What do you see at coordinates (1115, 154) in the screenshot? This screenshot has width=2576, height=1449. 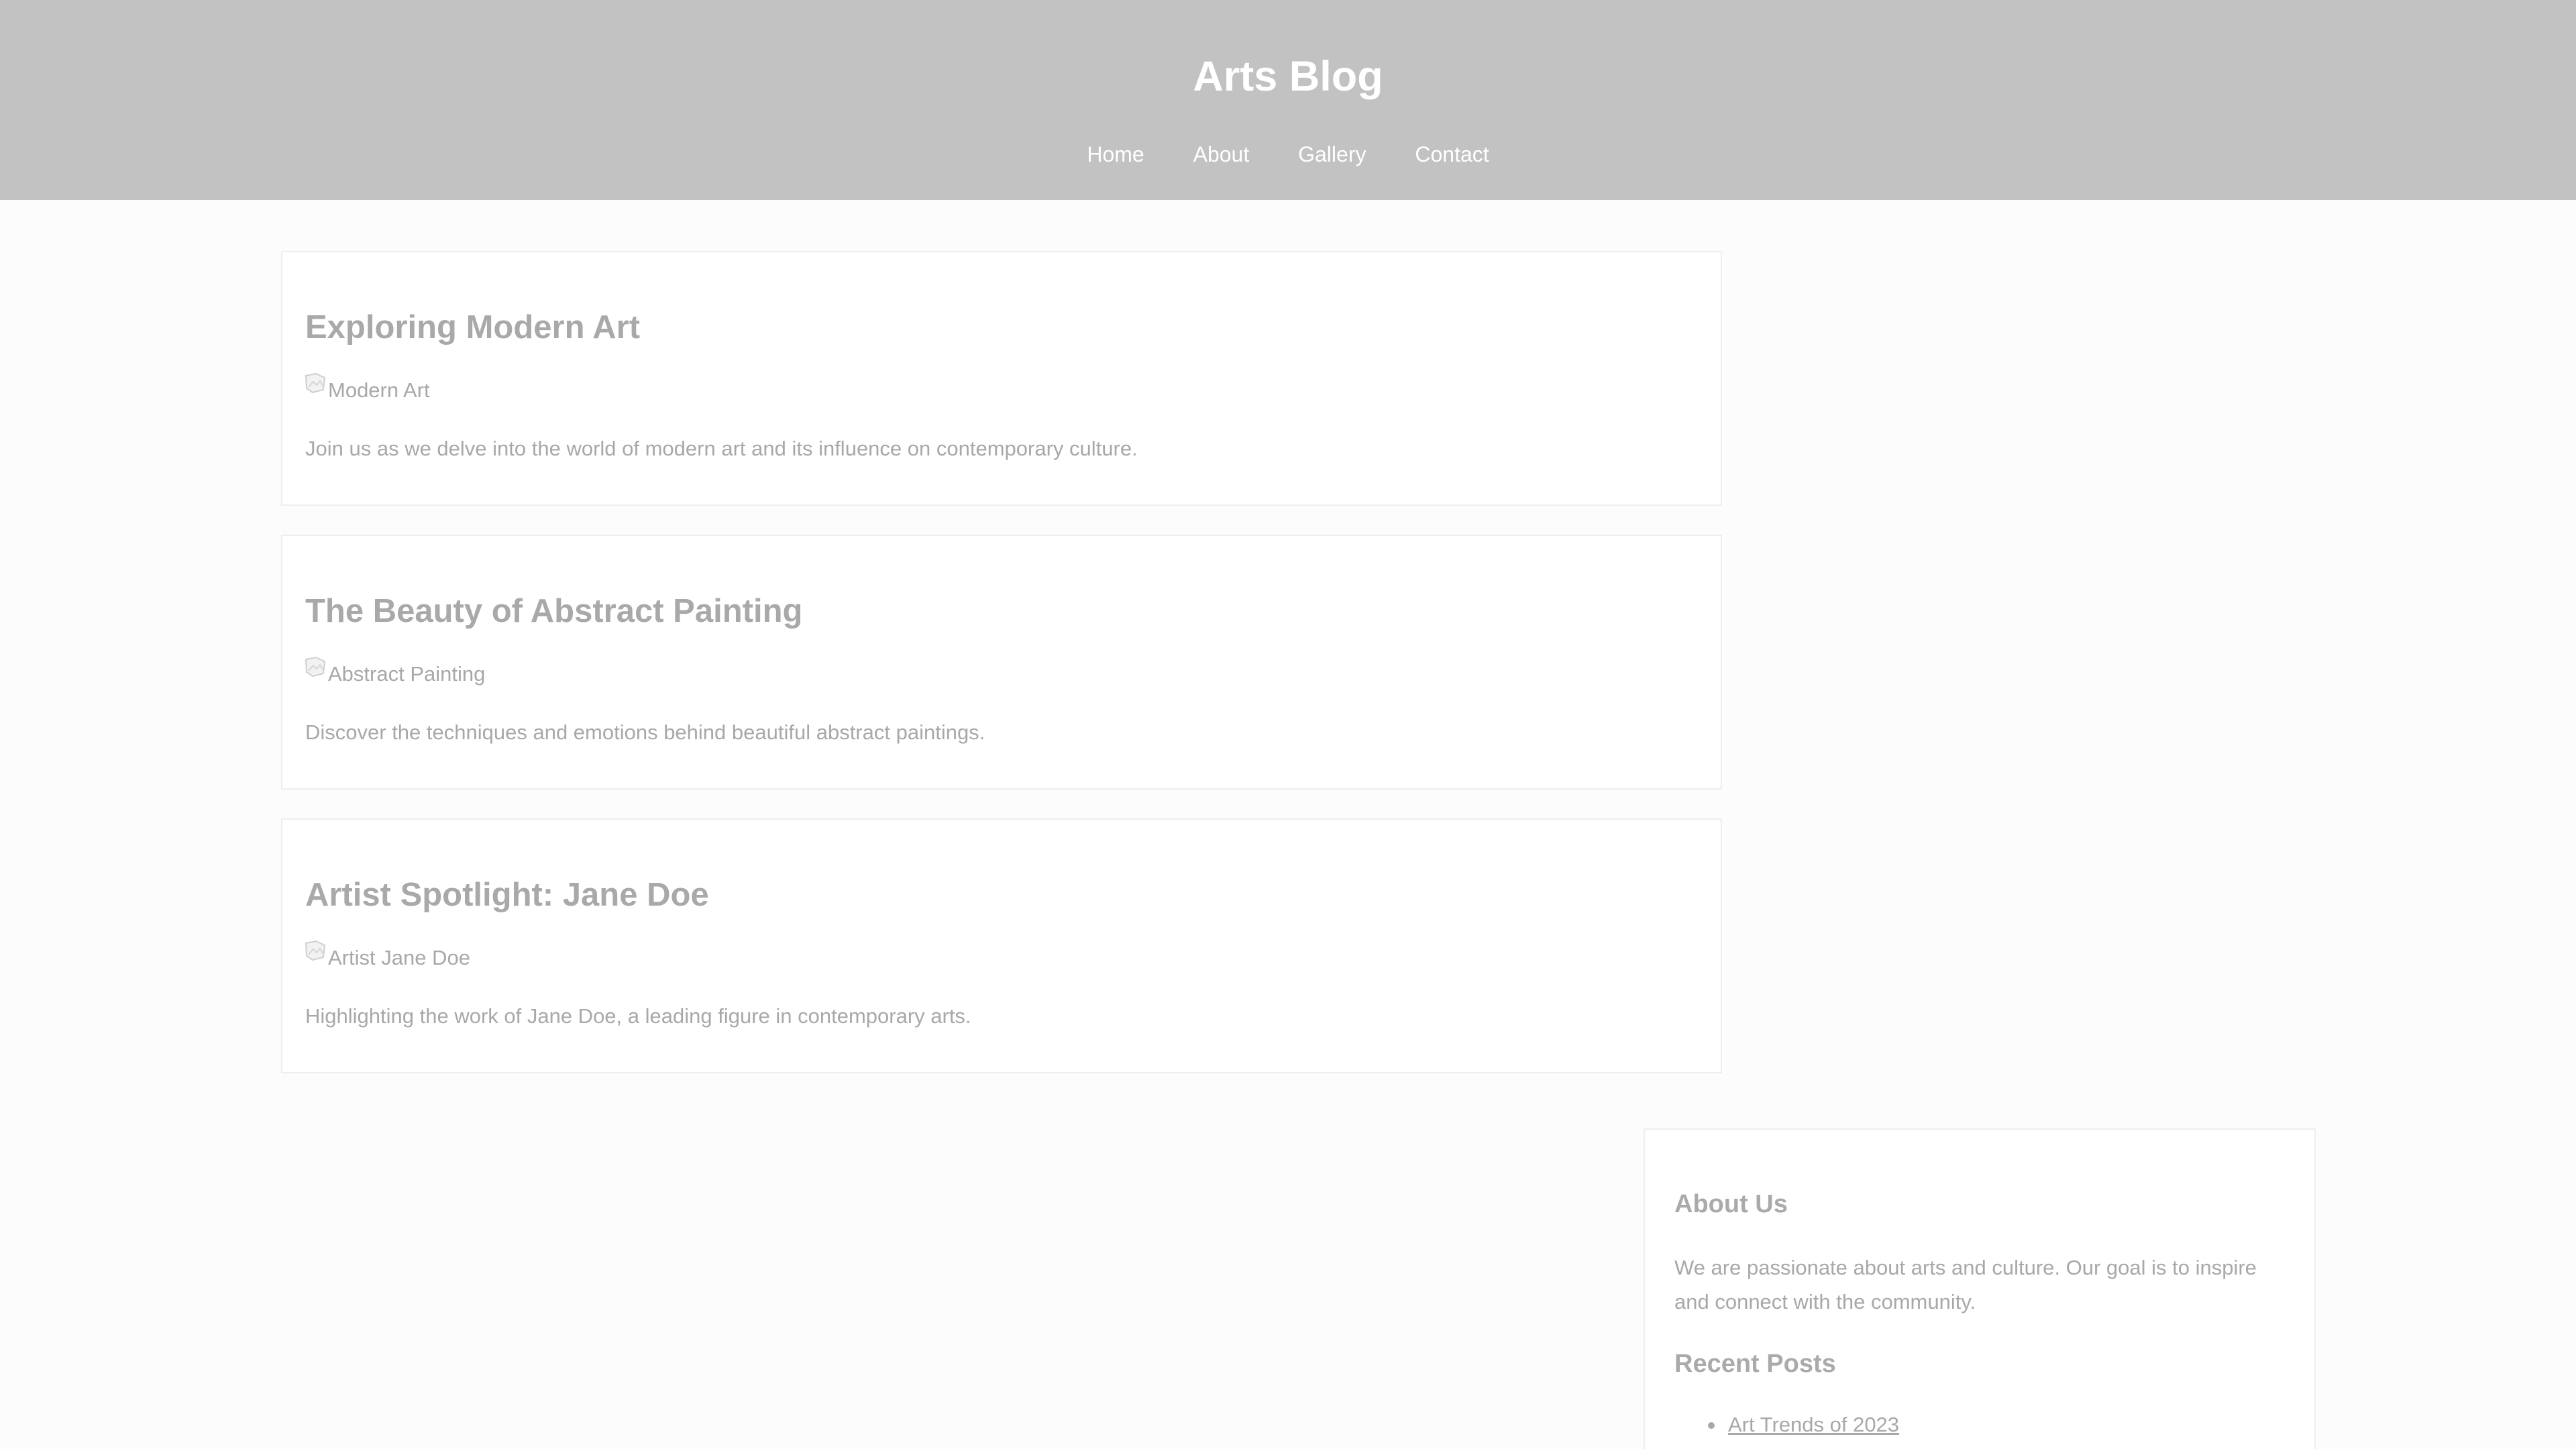 I see `nav-home-link: Home` at bounding box center [1115, 154].